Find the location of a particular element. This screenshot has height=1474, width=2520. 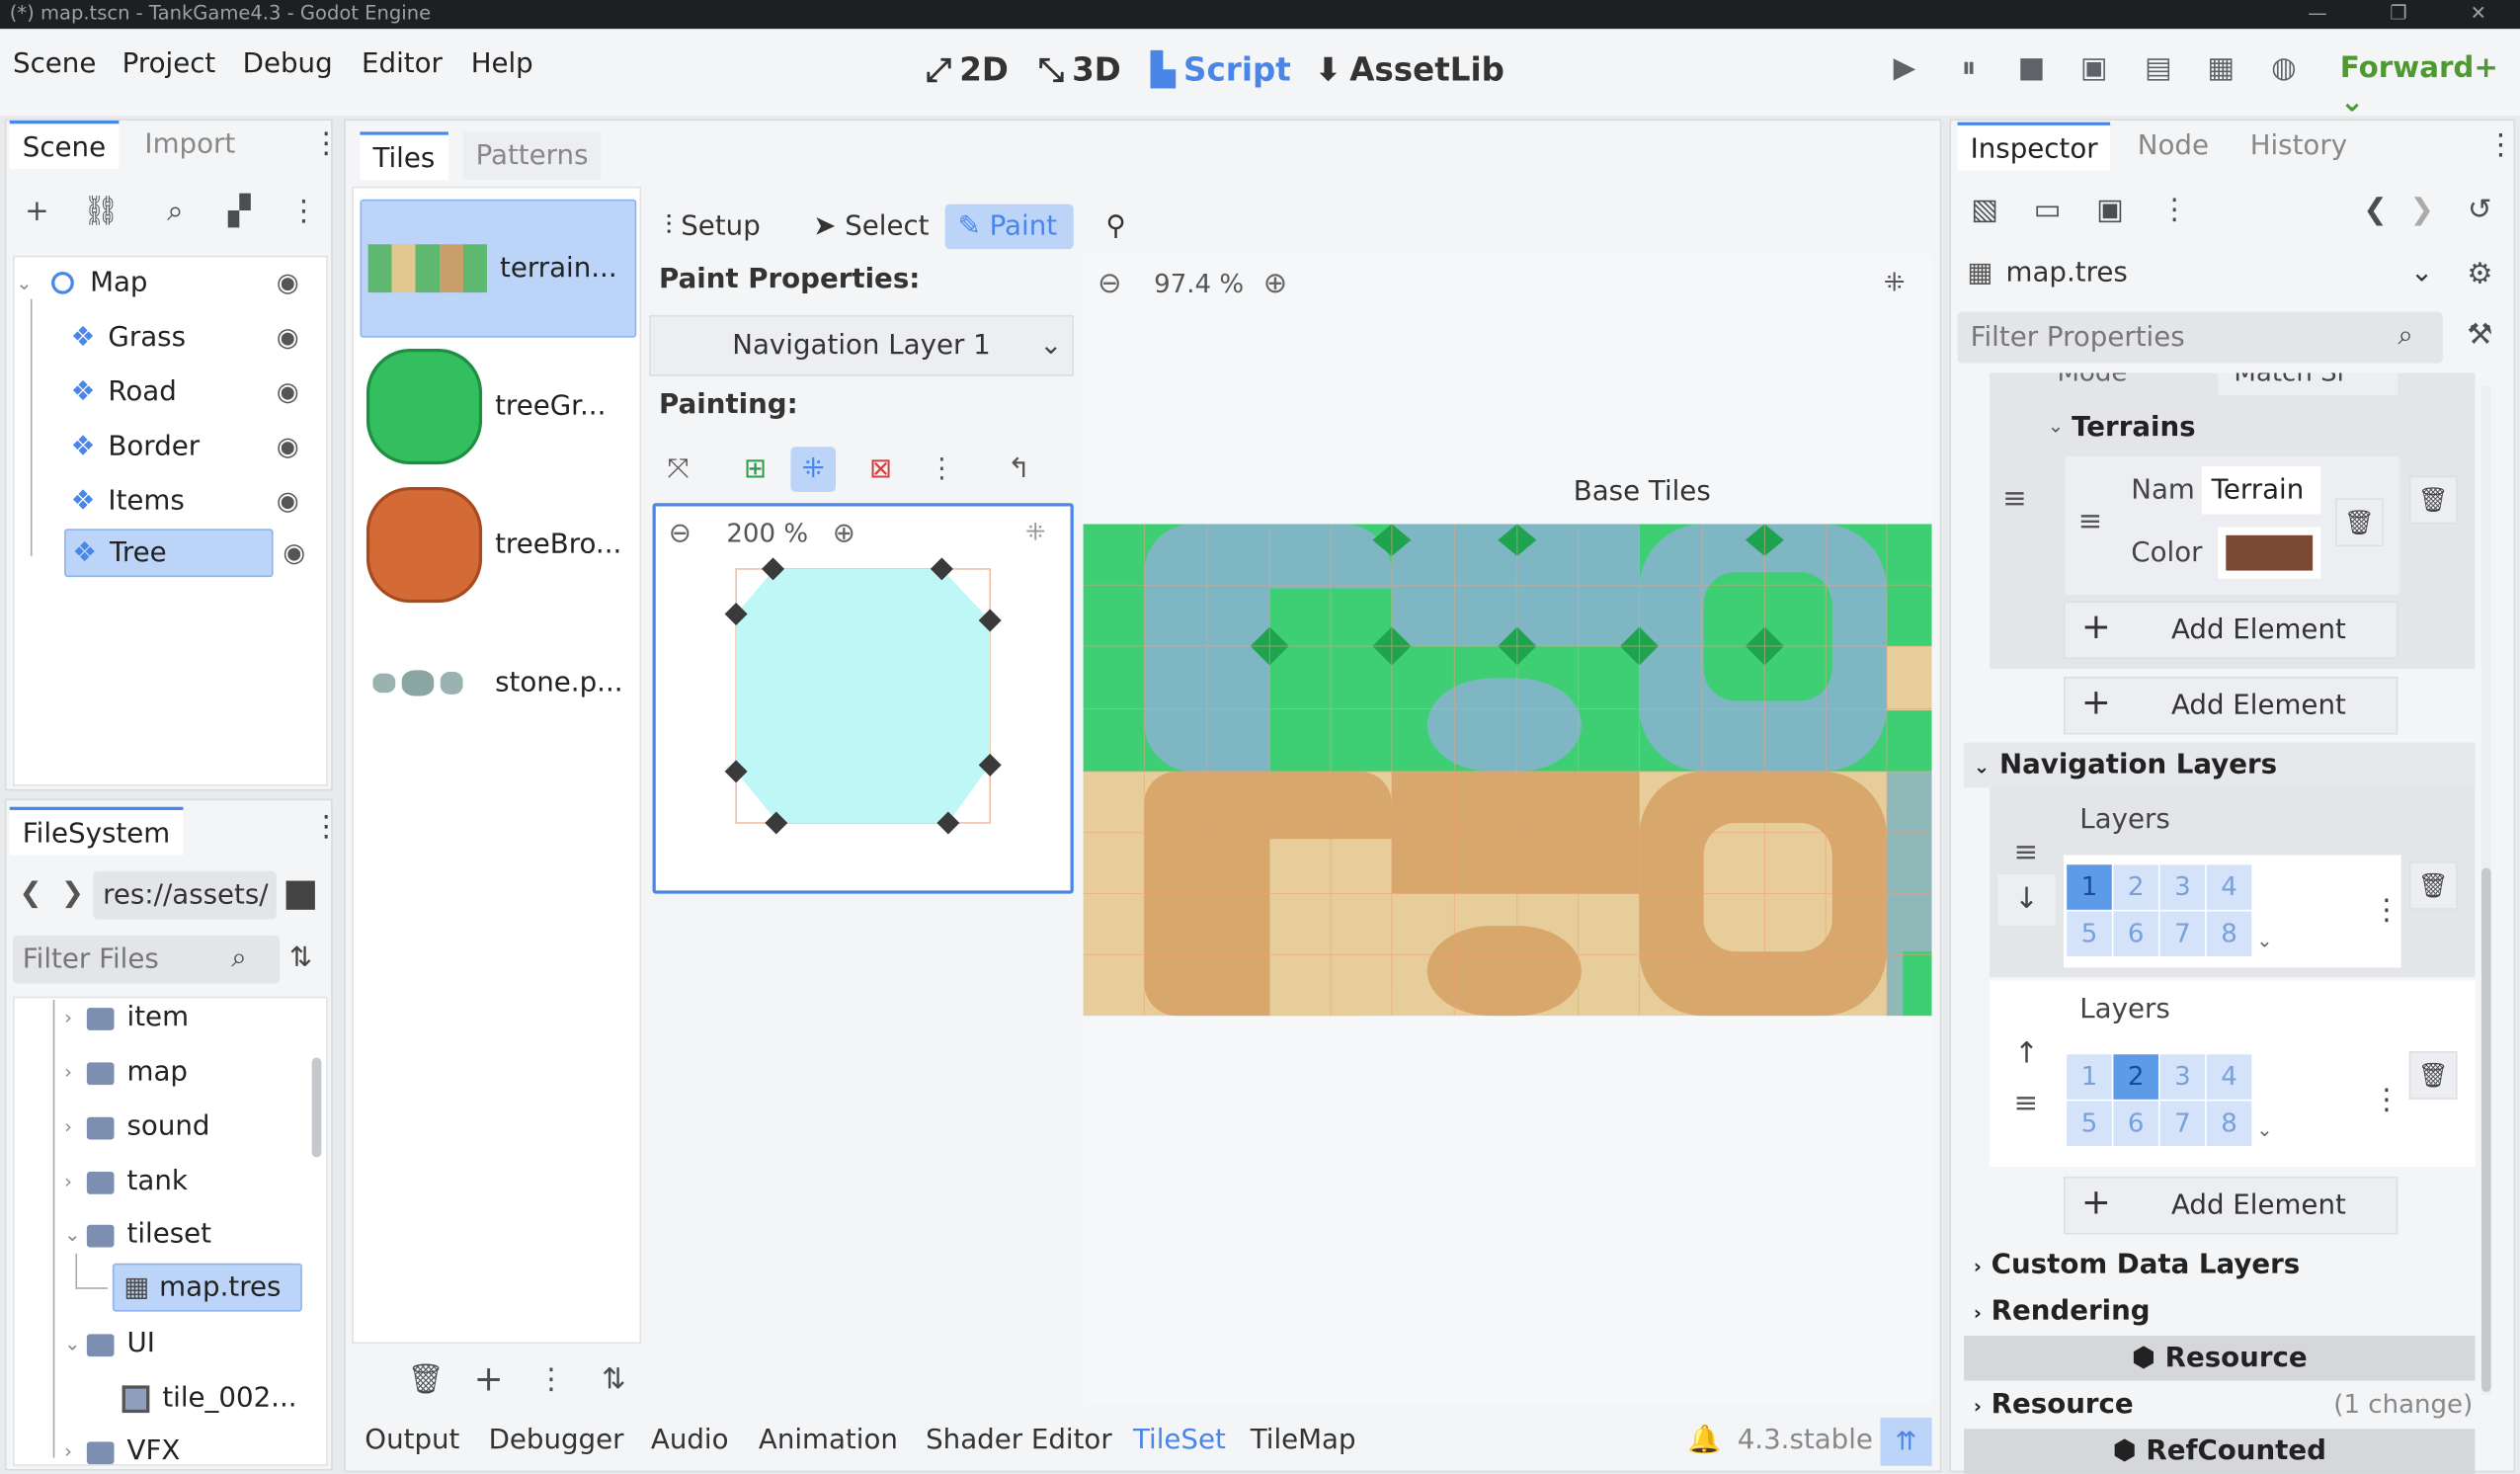

property-settings-icon: ⚒ is located at coordinates (2479, 336).